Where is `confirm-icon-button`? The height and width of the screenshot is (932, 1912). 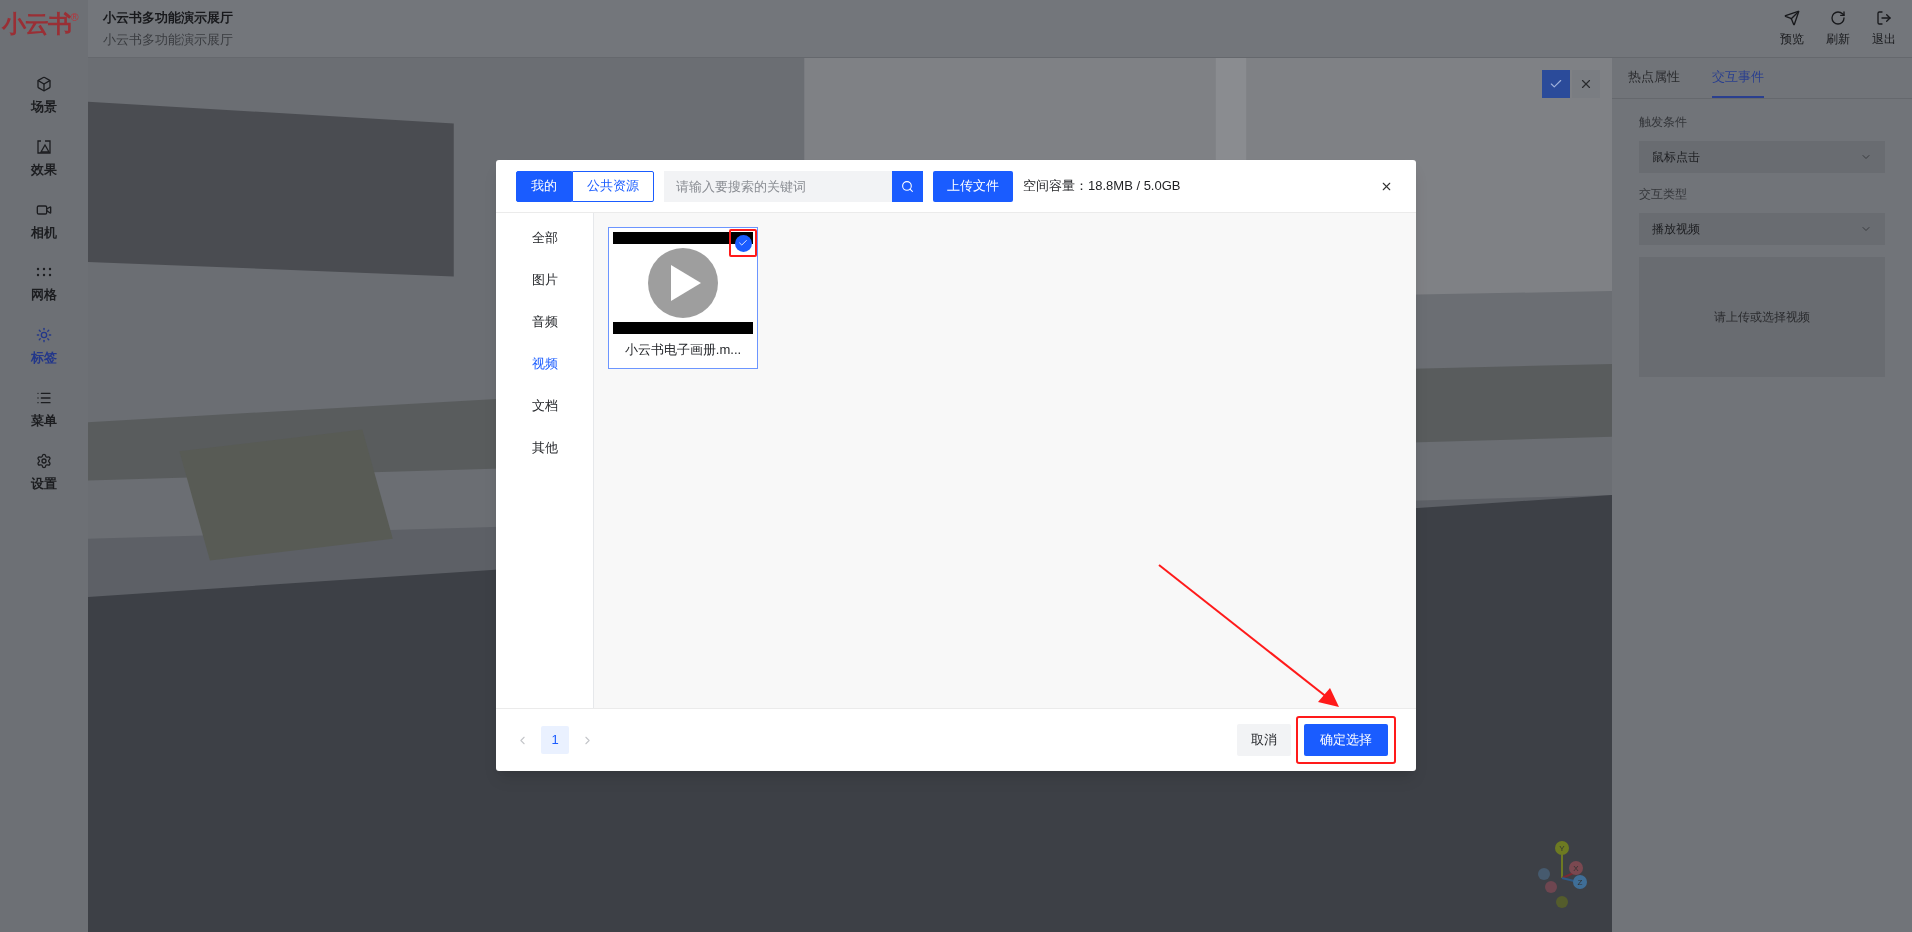
confirm-icon-button is located at coordinates (1556, 84).